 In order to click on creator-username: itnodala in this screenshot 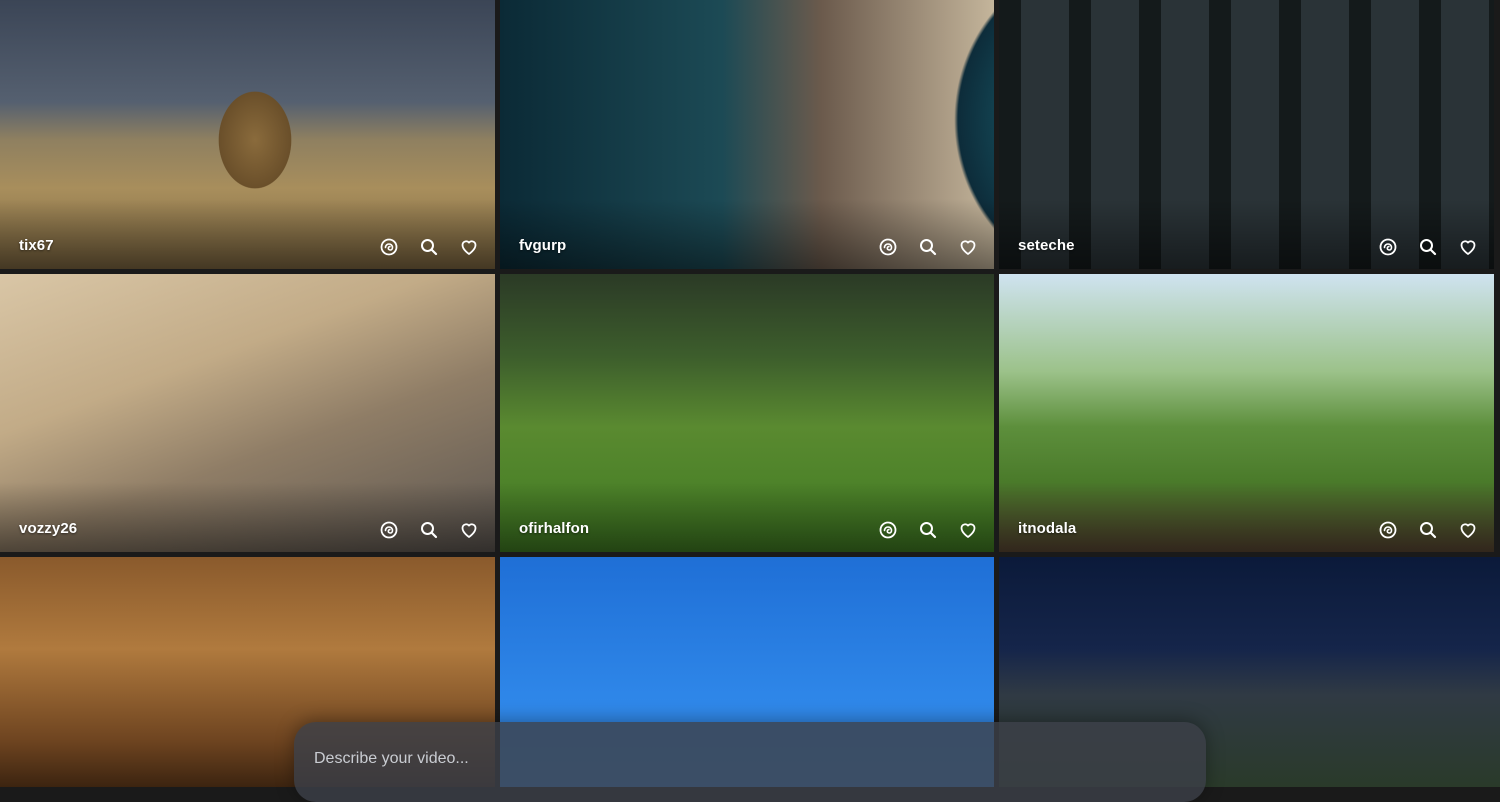, I will do `click(1047, 528)`.